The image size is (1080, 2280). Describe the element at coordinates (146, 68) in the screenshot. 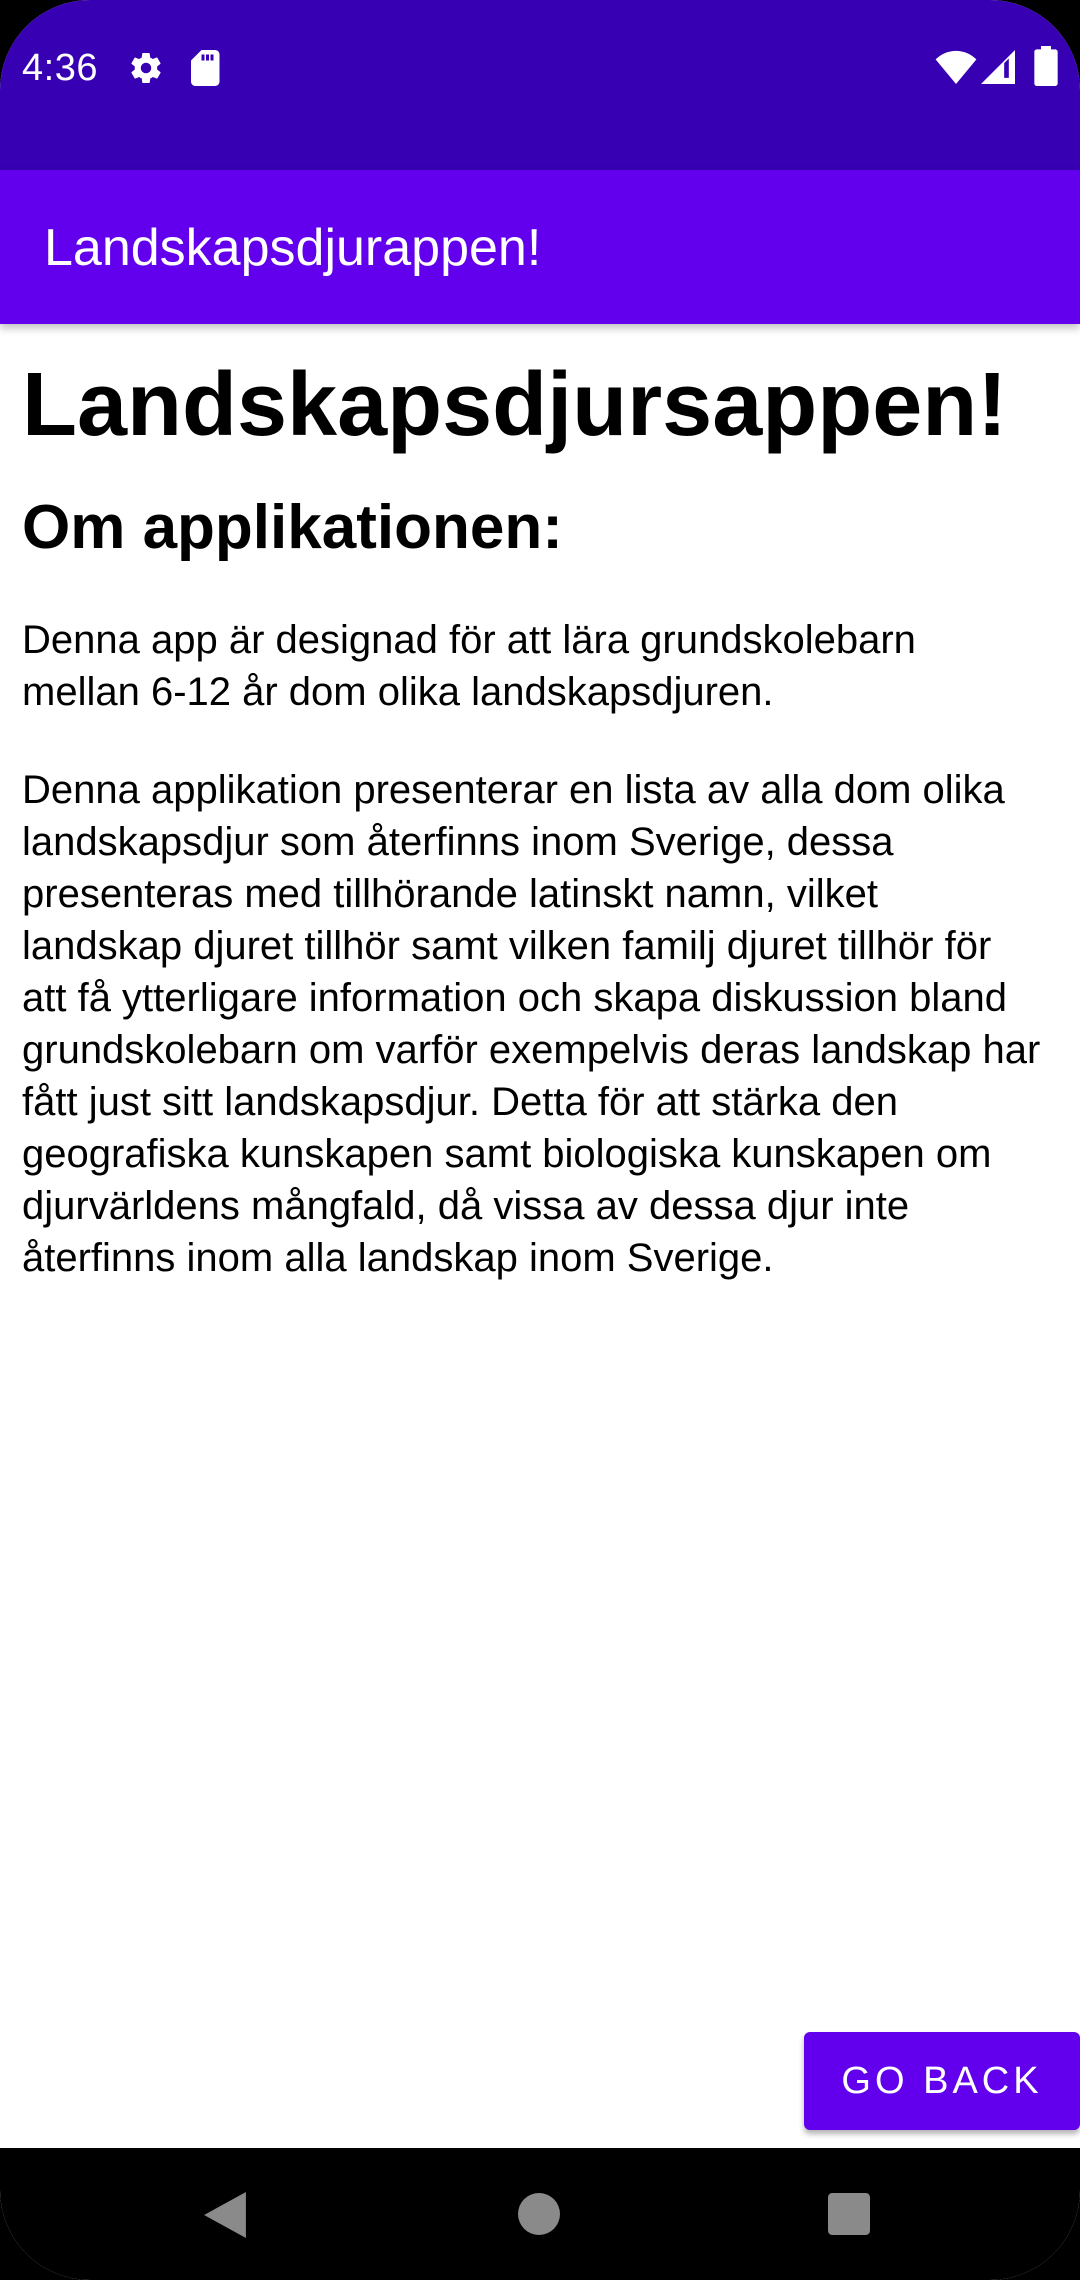

I see `gear-icon` at that location.